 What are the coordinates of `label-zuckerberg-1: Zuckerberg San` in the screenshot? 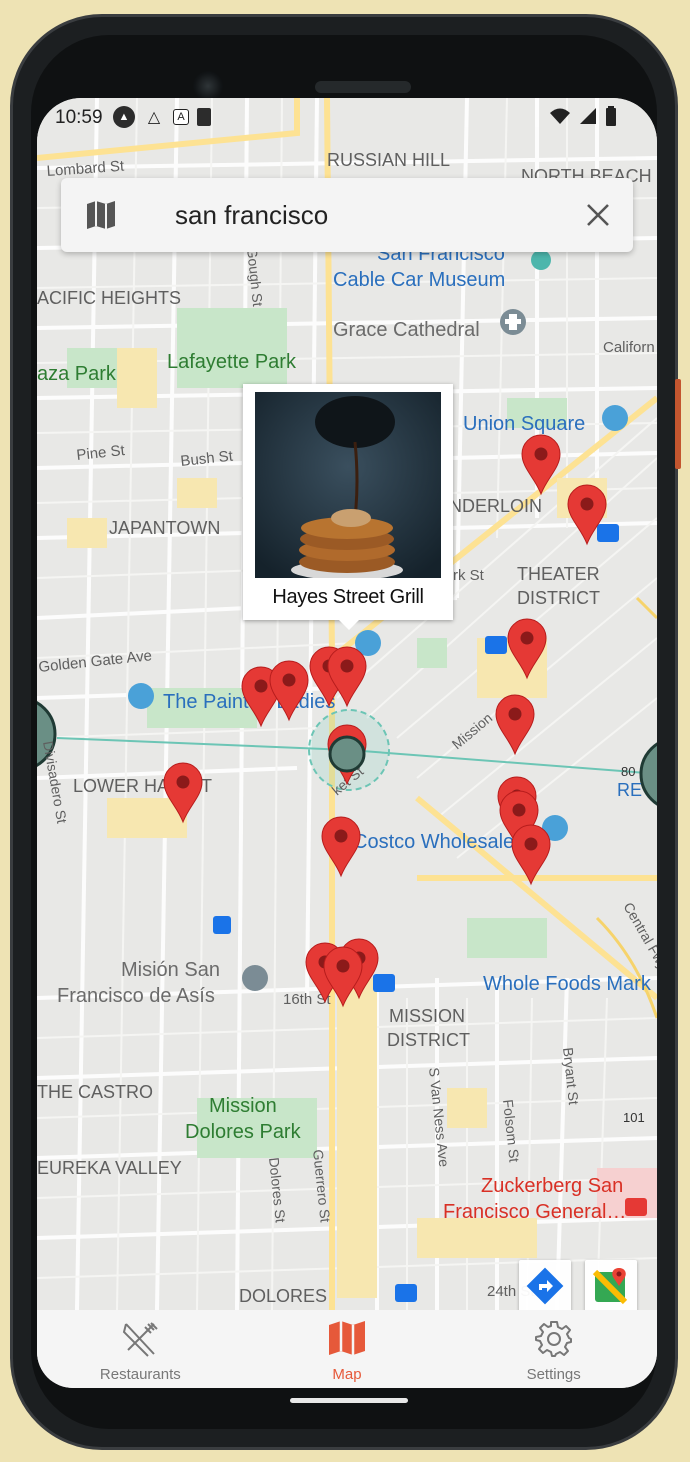 It's located at (552, 1186).